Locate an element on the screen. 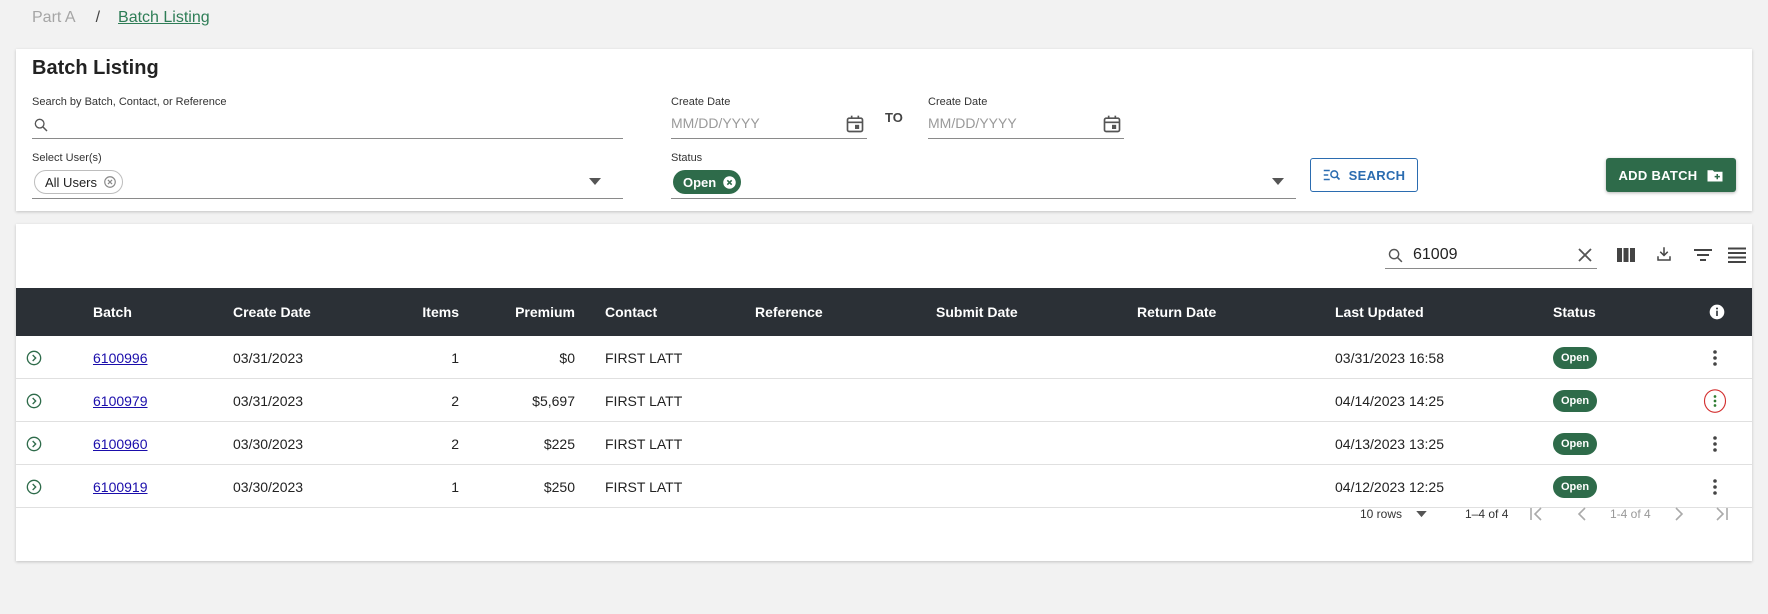  column-header-status: Status is located at coordinates (1574, 312).